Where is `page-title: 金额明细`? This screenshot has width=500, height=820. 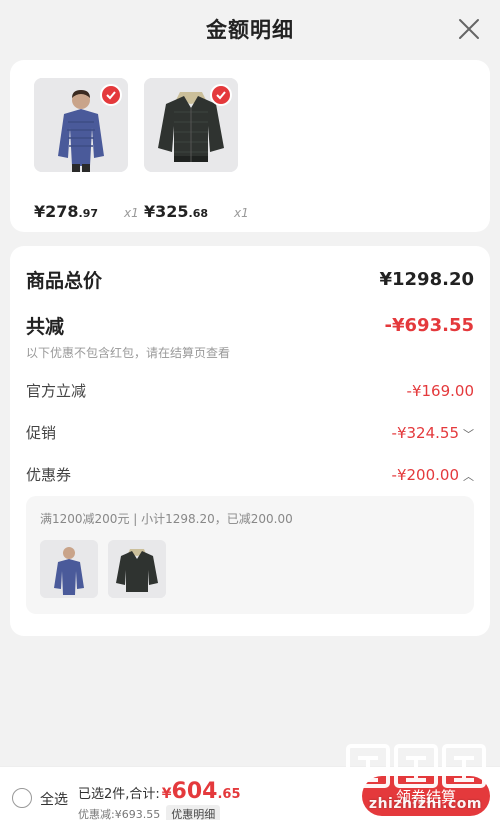
page-title: 金额明细 is located at coordinates (250, 30).